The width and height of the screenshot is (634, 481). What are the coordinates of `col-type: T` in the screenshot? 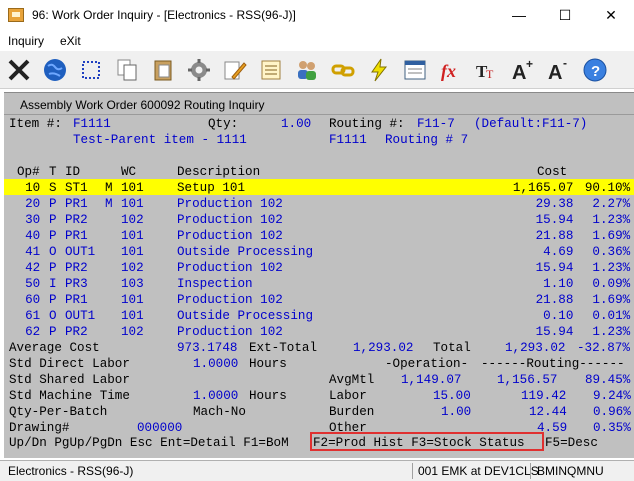 It's located at (53, 172).